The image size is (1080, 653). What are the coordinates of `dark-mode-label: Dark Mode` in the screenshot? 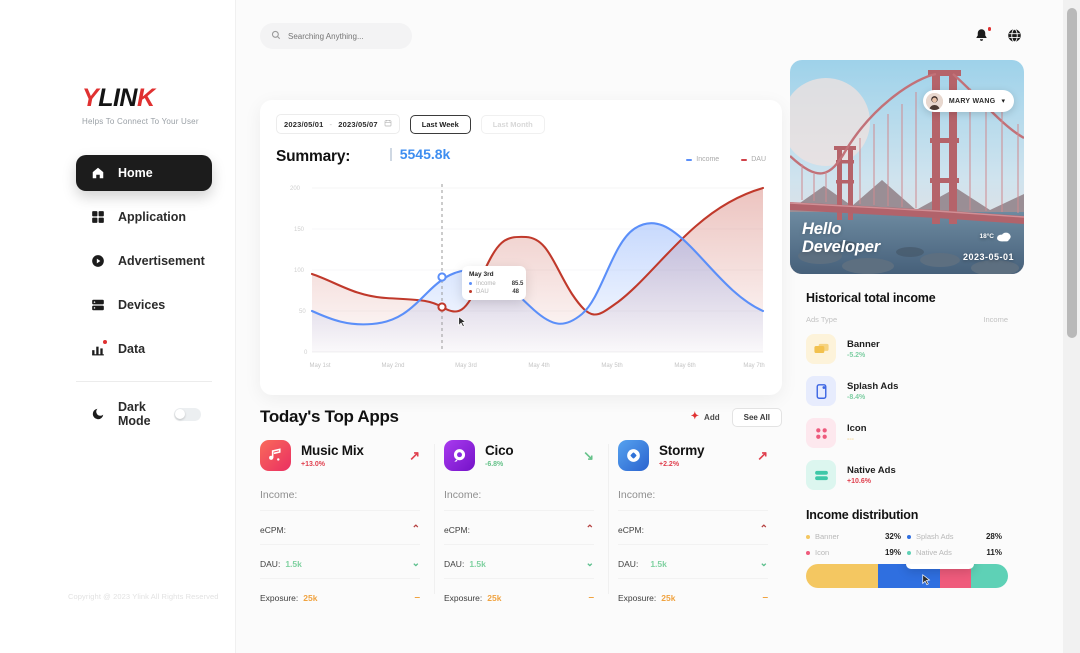 It's located at (134, 414).